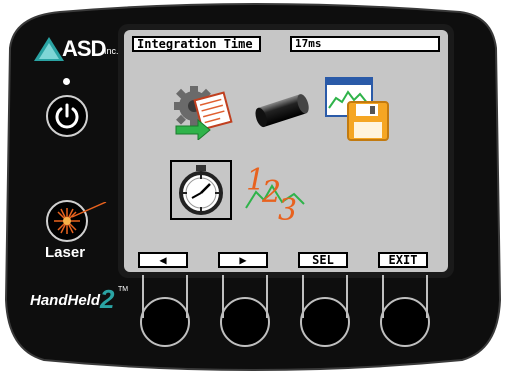 The height and width of the screenshot is (378, 506). I want to click on model-name: HandHeld, so click(65, 300).